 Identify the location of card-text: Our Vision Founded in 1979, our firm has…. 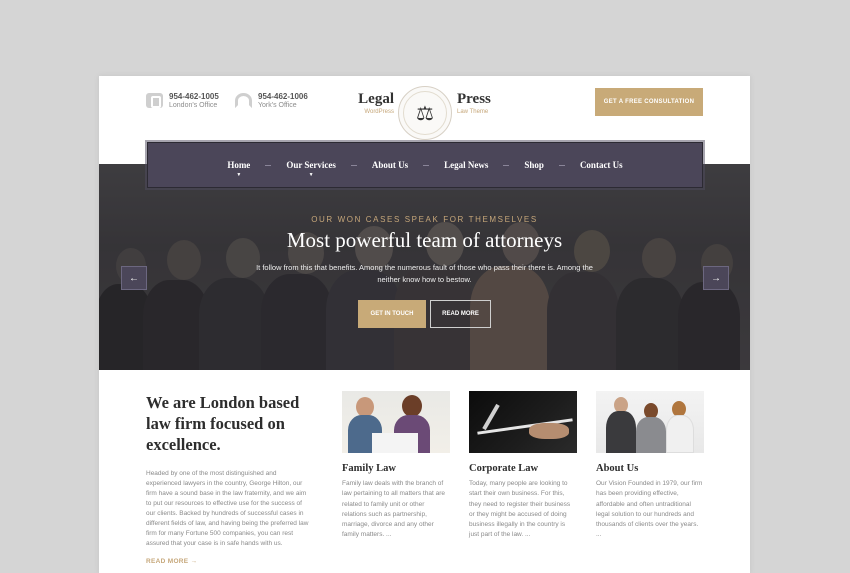
(649, 509).